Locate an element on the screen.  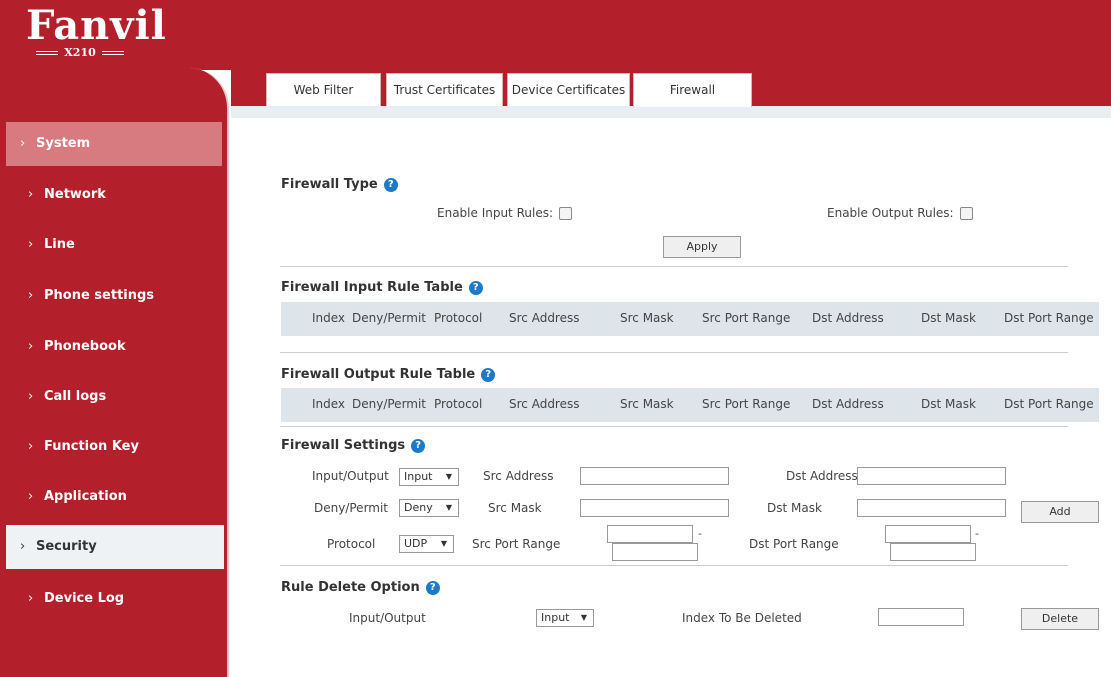
src-address-input is located at coordinates (654, 476).